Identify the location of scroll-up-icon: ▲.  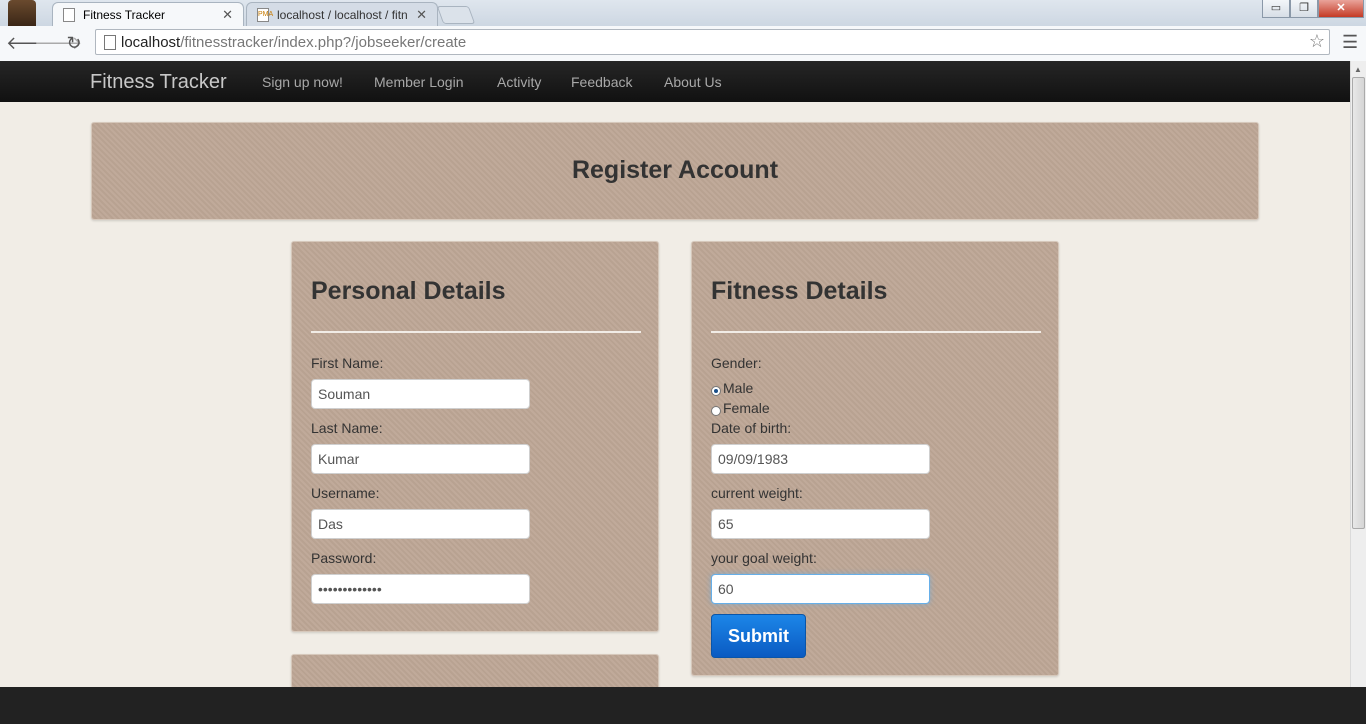
(1358, 69).